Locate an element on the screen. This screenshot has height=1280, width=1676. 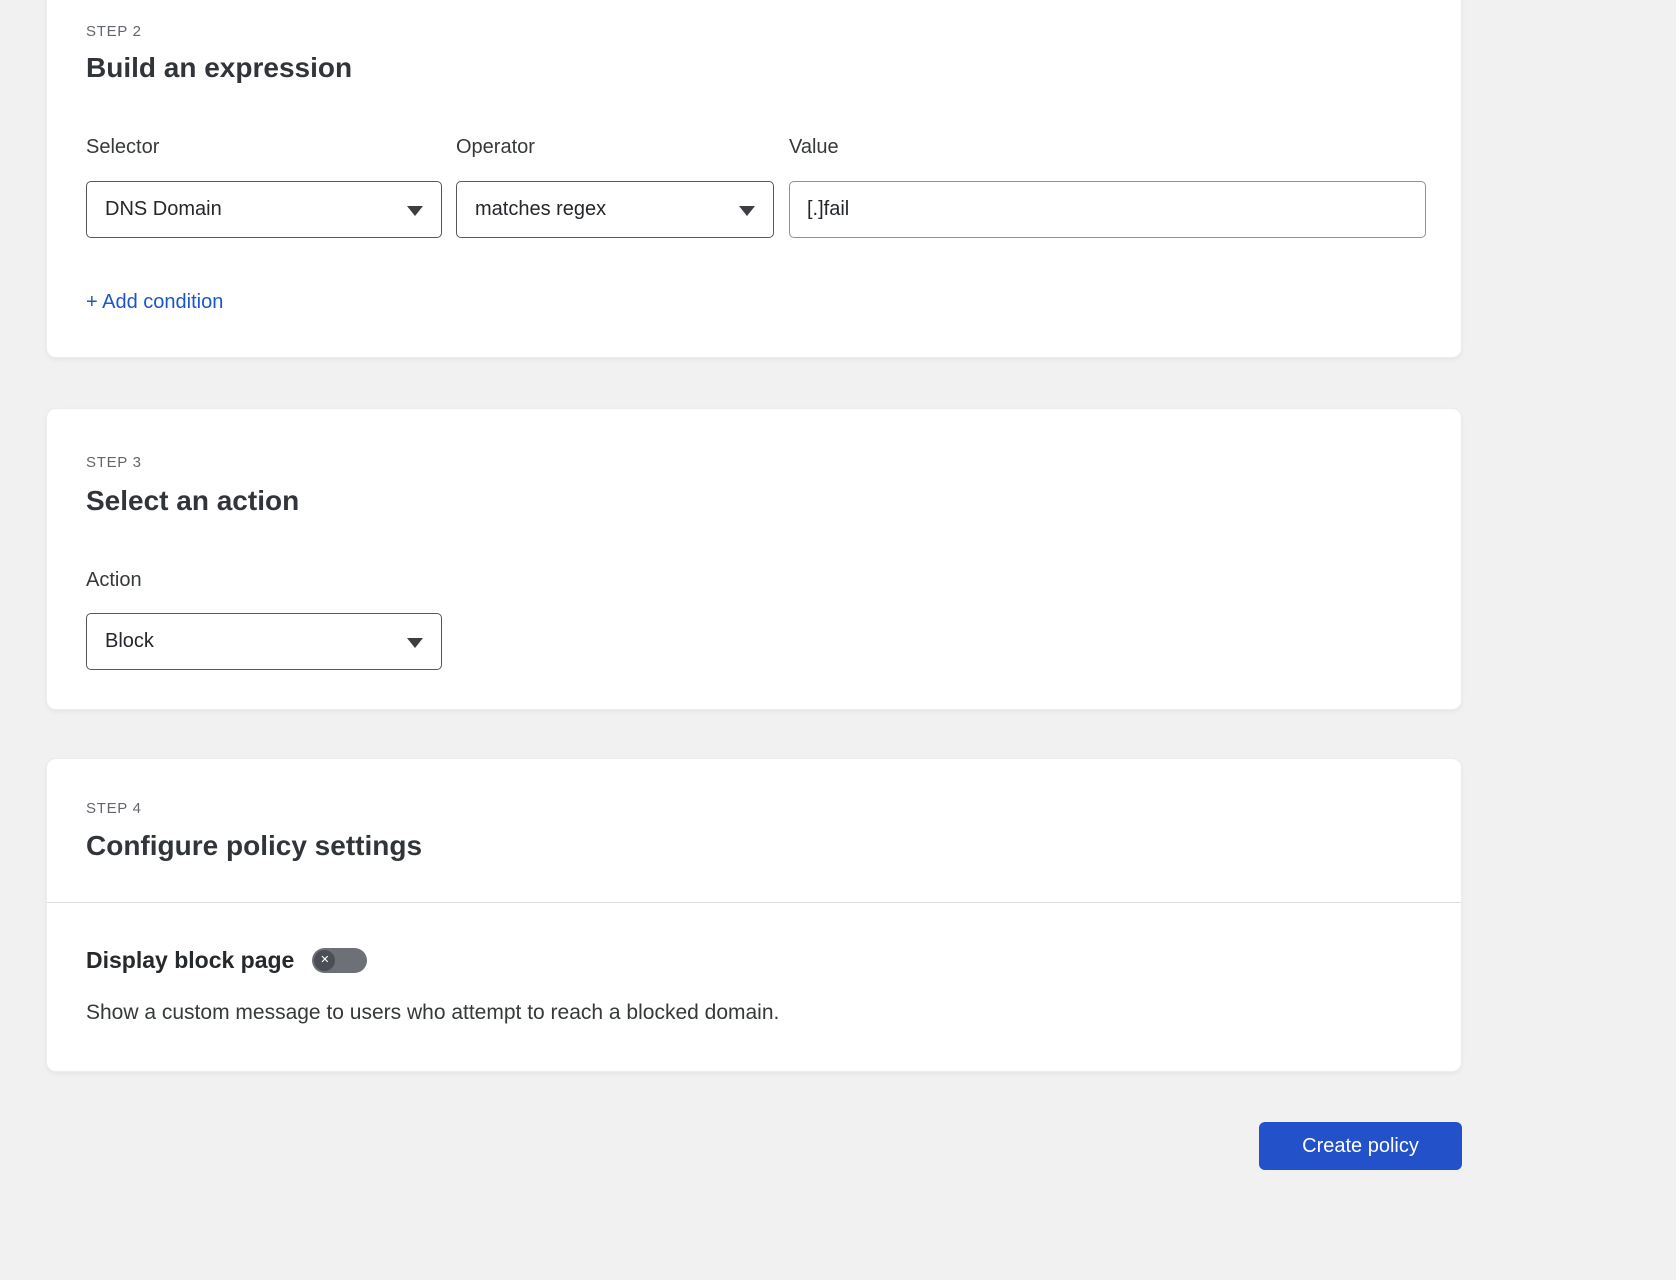
display-block-page-label: Display block page is located at coordinates (190, 960).